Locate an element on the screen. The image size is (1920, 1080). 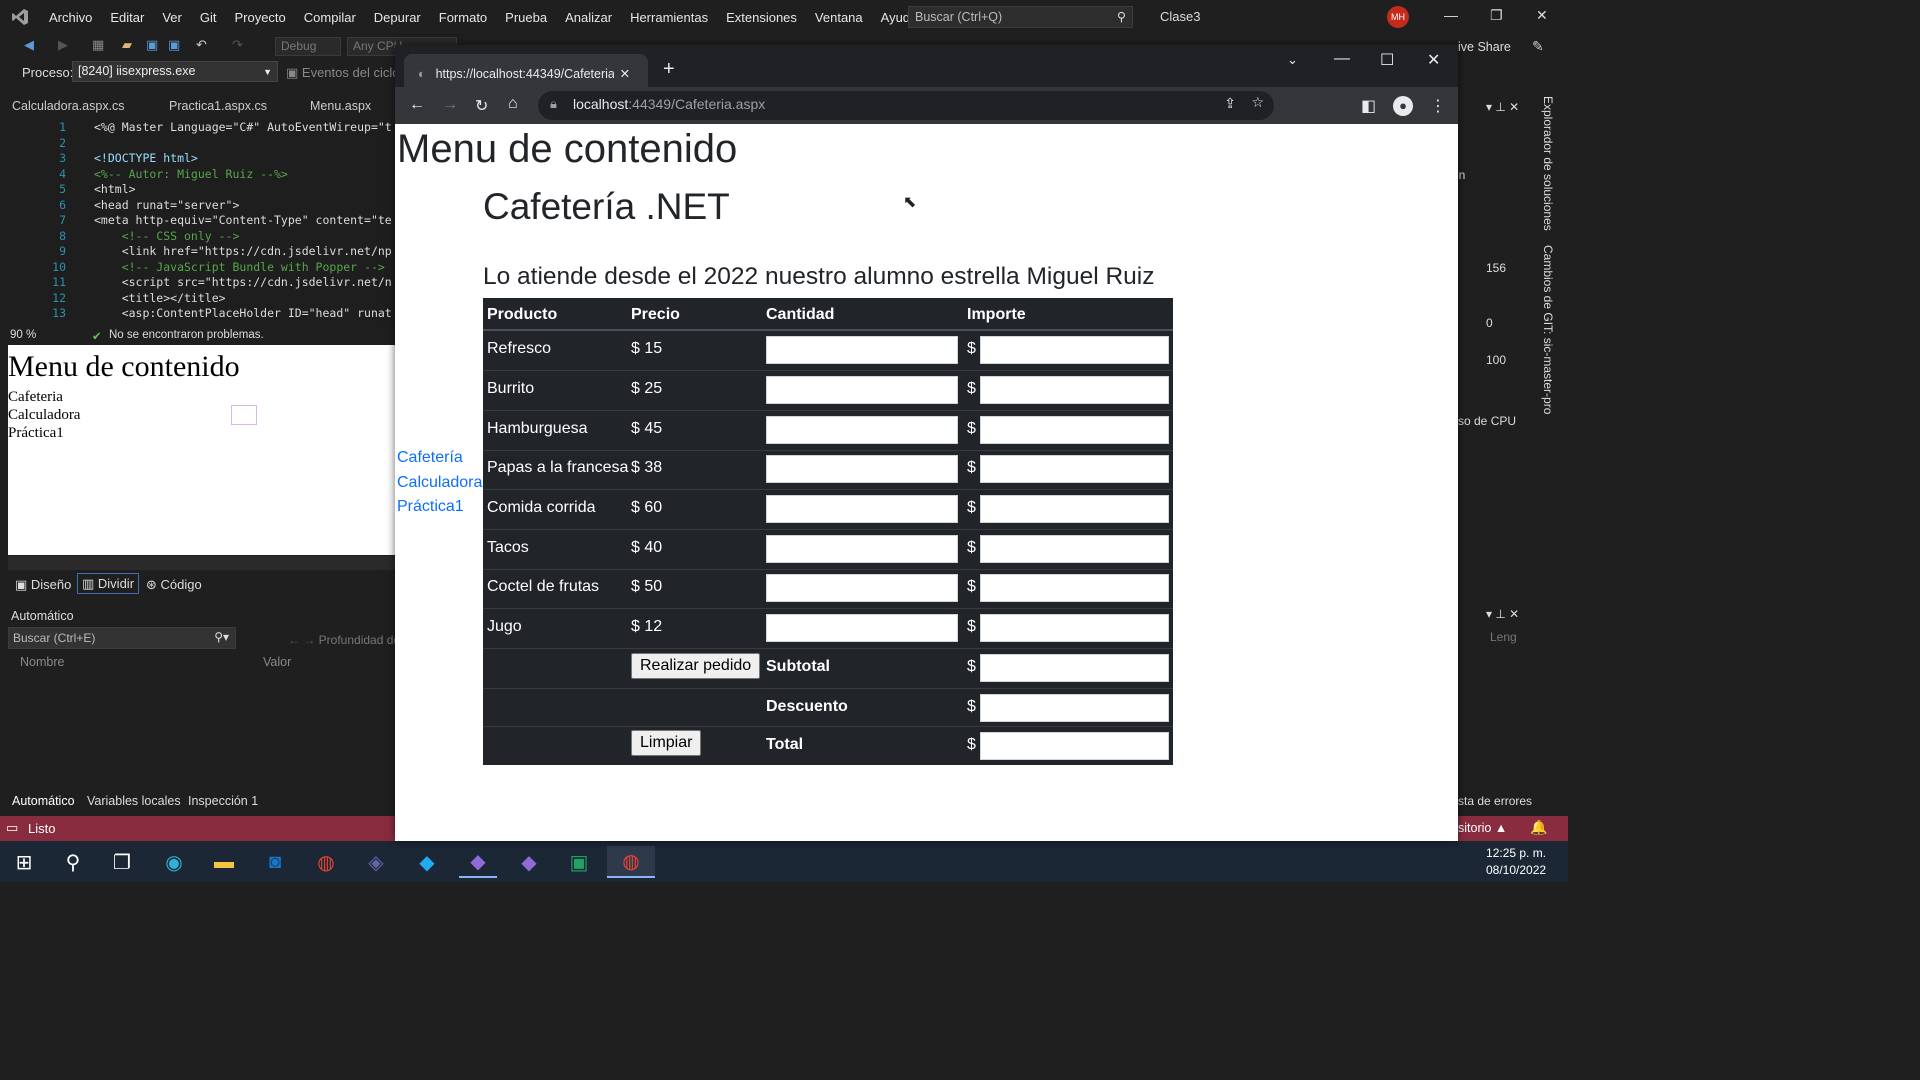
tab-autos: Automático is located at coordinates (43, 801).